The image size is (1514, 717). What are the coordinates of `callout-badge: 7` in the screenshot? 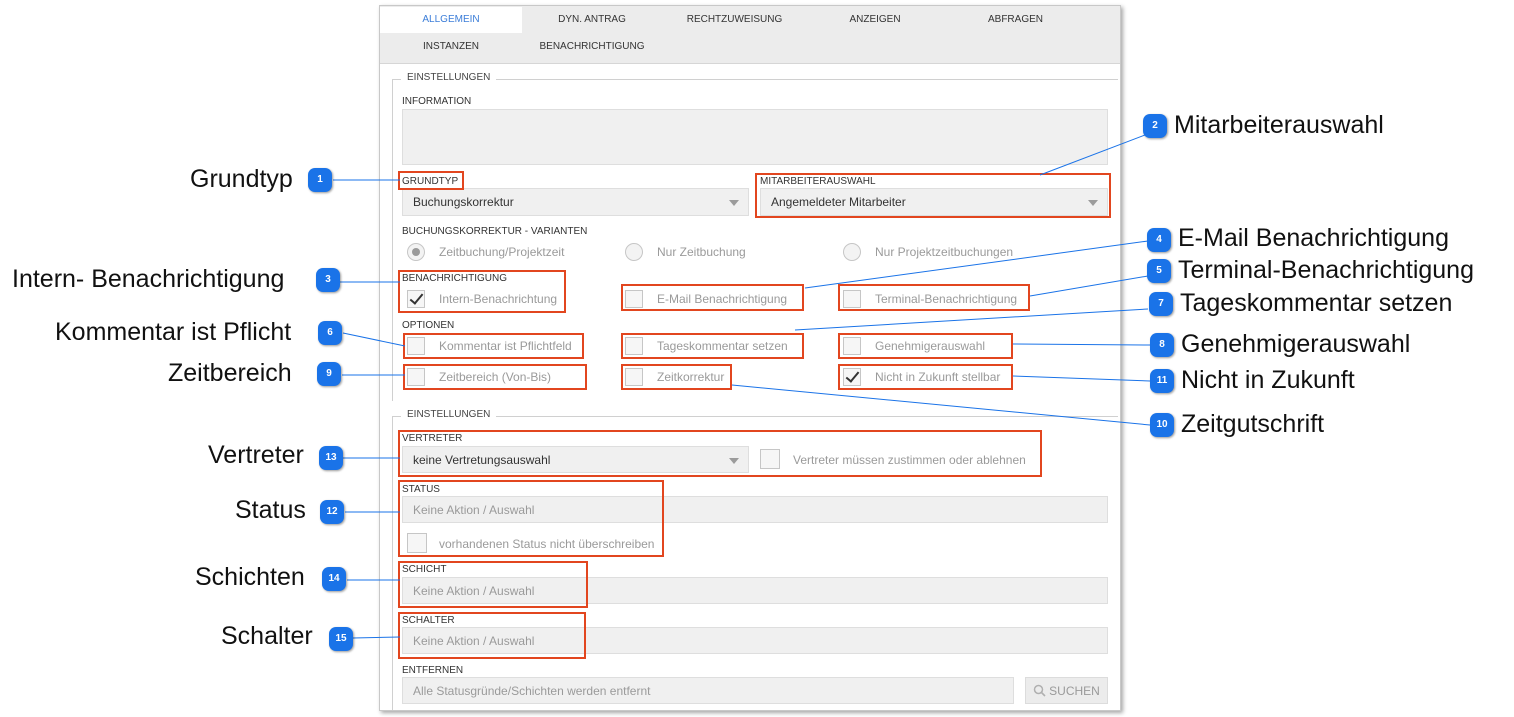 It's located at (1161, 304).